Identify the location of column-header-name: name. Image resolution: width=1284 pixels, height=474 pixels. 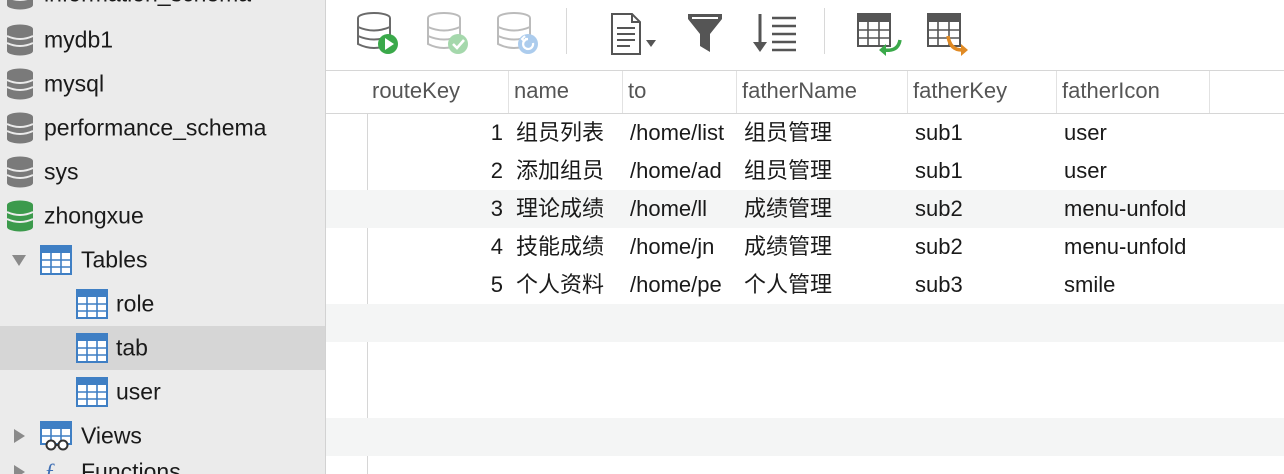
(566, 92).